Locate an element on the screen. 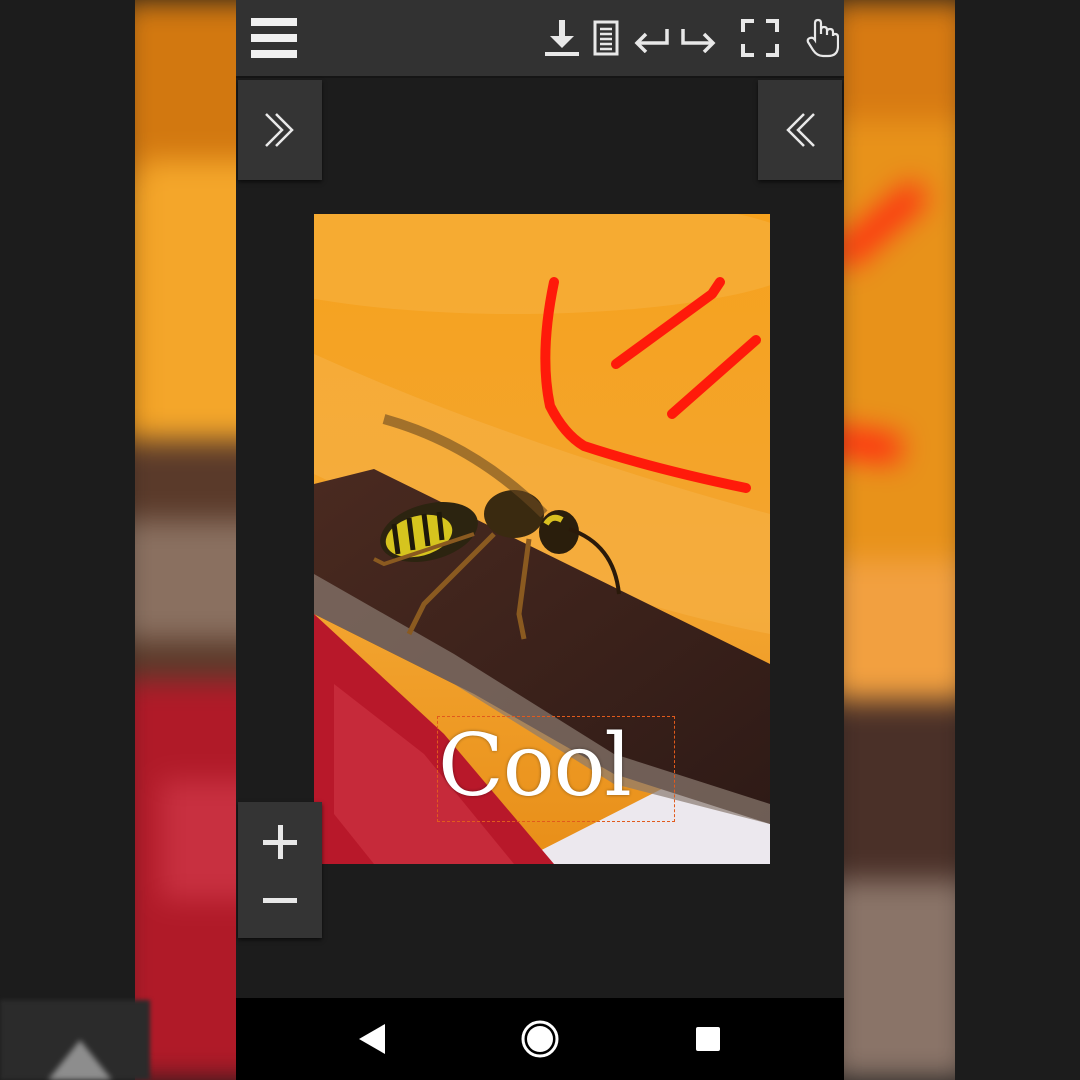 This screenshot has width=1080, height=1080. letterbox-left is located at coordinates (67, 540).